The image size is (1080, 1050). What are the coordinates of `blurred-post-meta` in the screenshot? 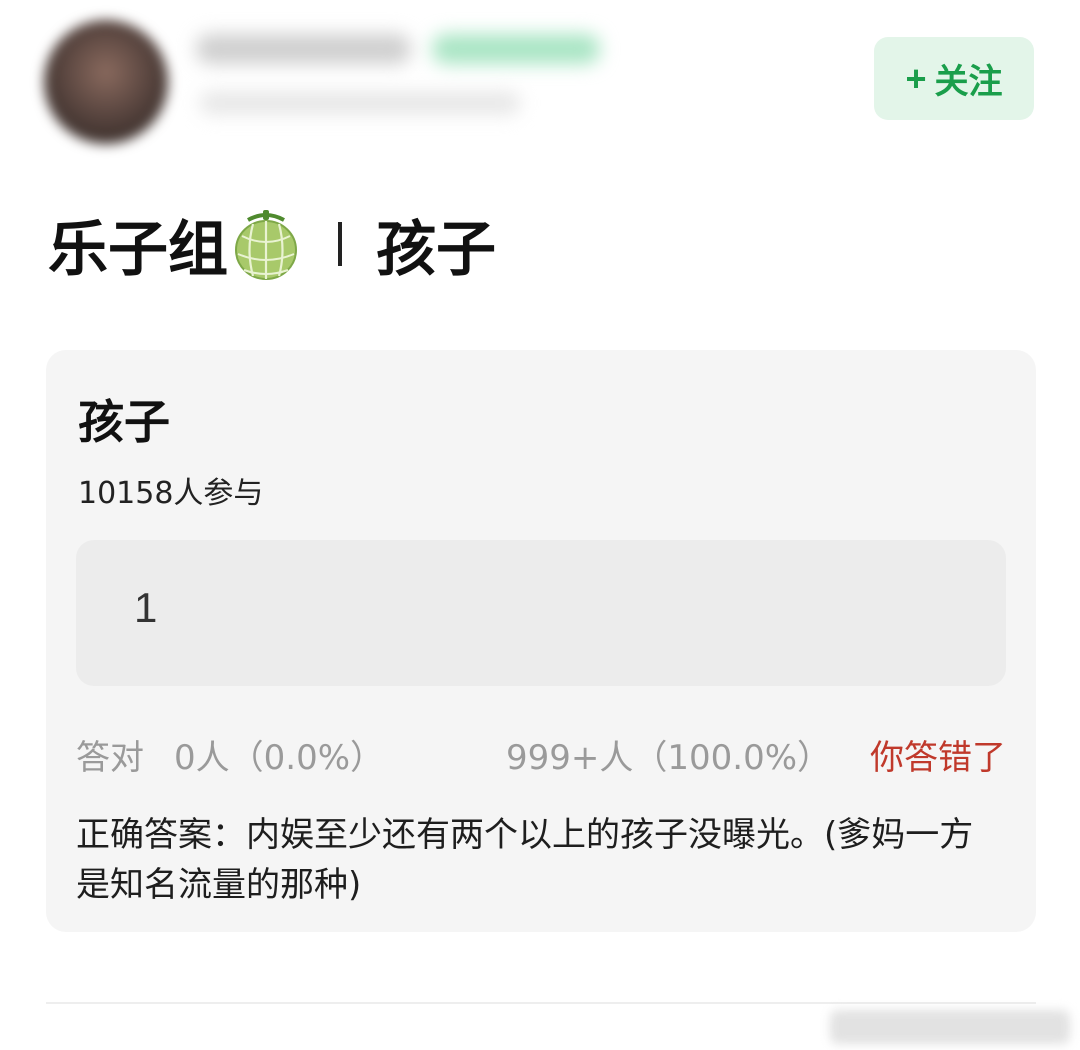 It's located at (360, 103).